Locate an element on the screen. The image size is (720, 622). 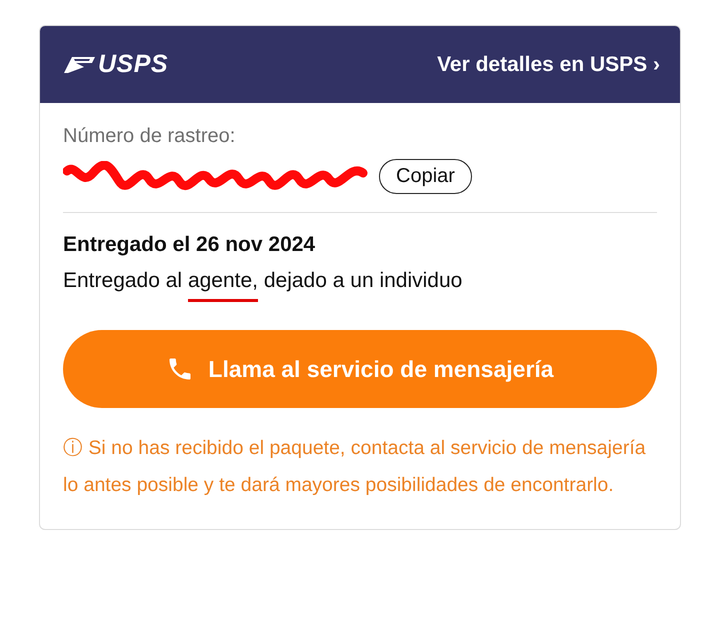
copy-button: Copiar is located at coordinates (425, 176).